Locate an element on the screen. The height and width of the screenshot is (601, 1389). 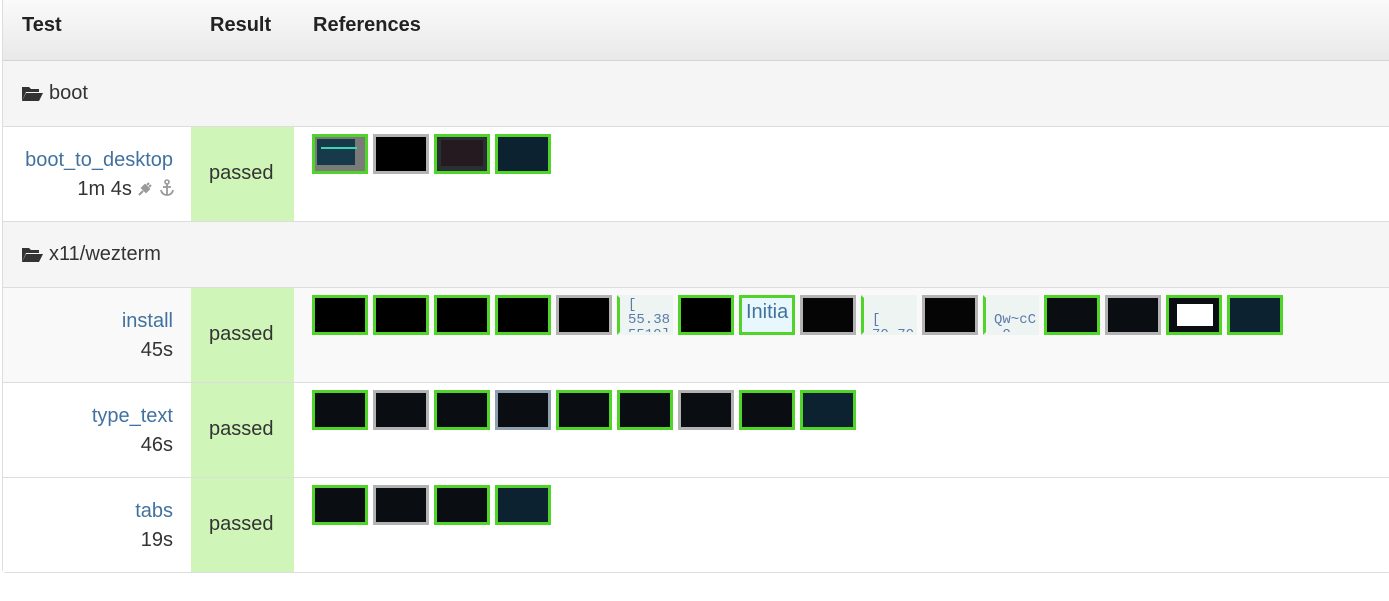
group-label: boot is located at coordinates (68, 93).